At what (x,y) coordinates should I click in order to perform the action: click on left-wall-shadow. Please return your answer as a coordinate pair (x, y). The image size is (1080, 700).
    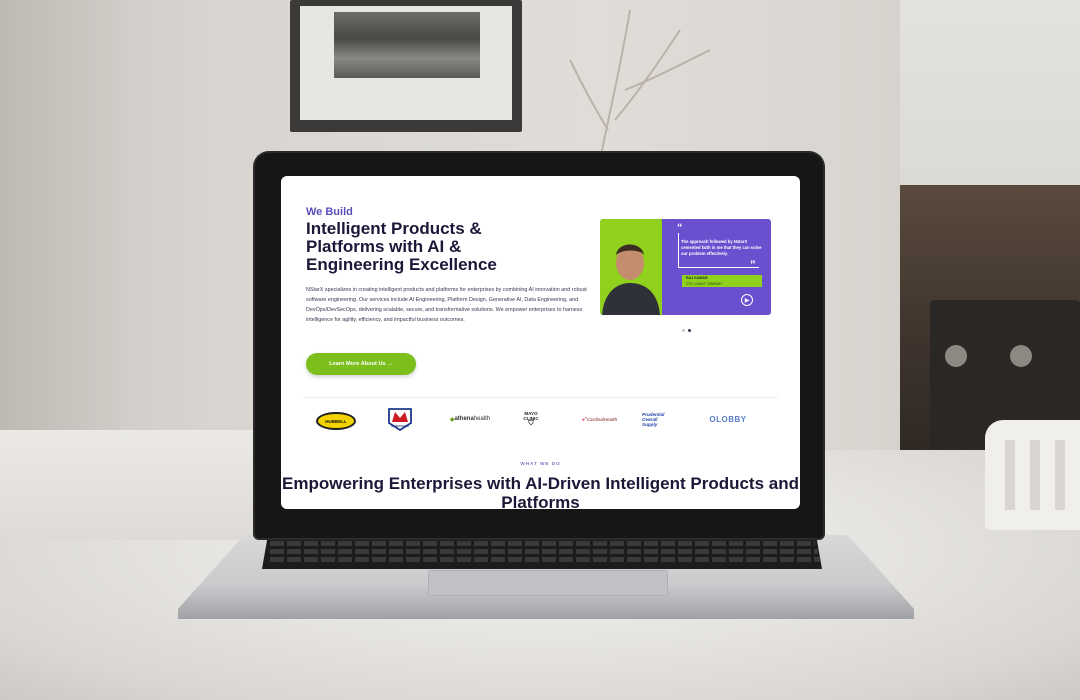
    Looking at the image, I should click on (60, 240).